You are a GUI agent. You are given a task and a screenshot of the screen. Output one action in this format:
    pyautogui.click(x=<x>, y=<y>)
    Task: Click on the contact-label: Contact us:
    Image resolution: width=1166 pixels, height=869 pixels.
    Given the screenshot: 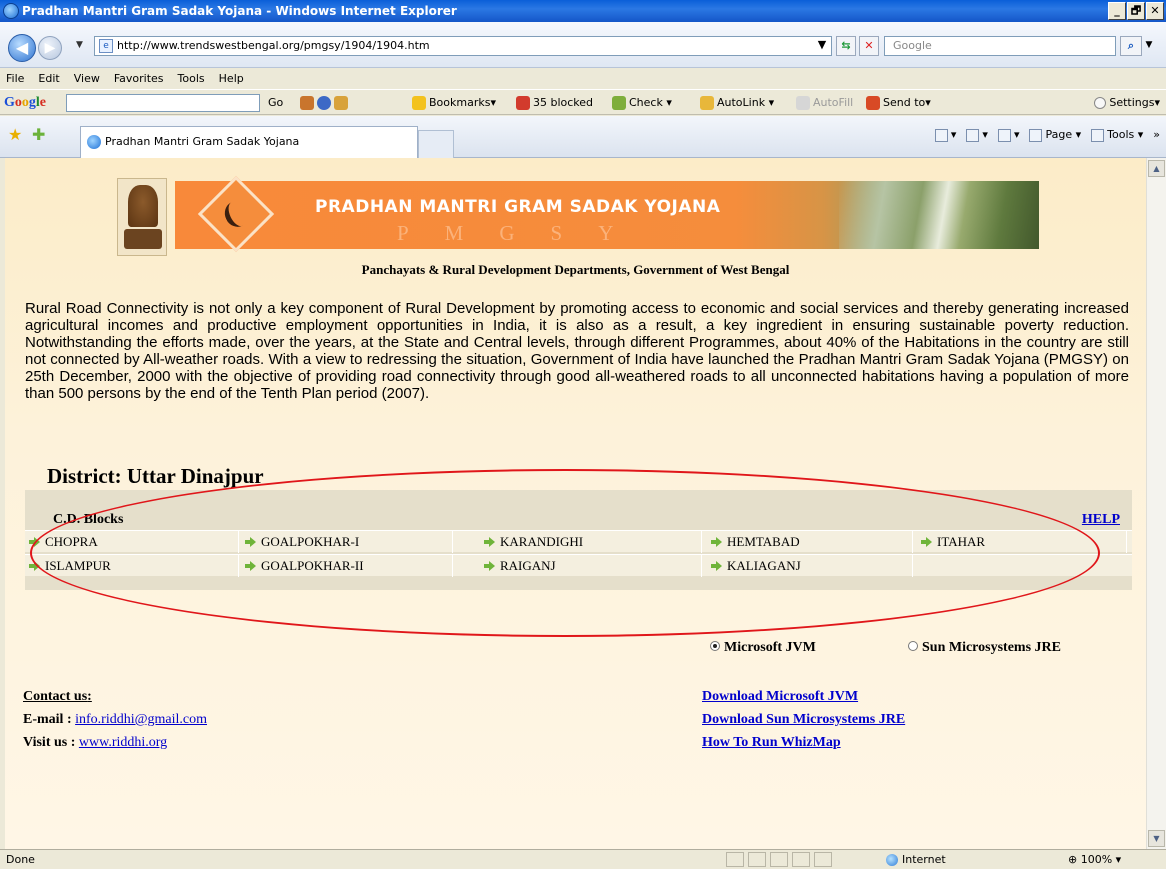 What is the action you would take?
    pyautogui.click(x=57, y=696)
    